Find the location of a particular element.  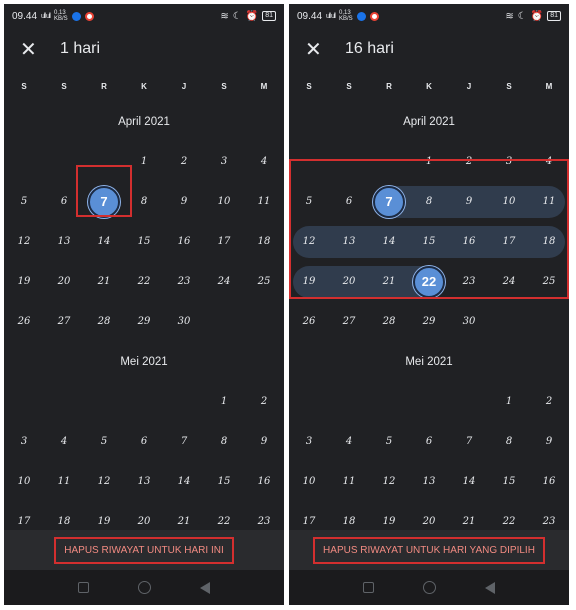

back-icon is located at coordinates (489, 587).